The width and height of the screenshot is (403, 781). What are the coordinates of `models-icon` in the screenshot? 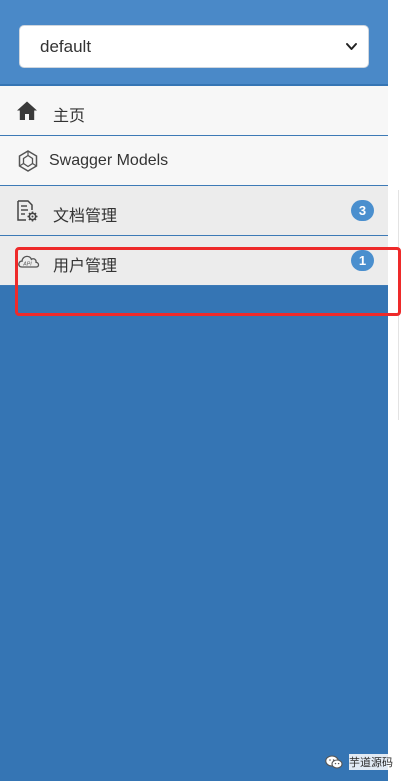 It's located at (28, 161).